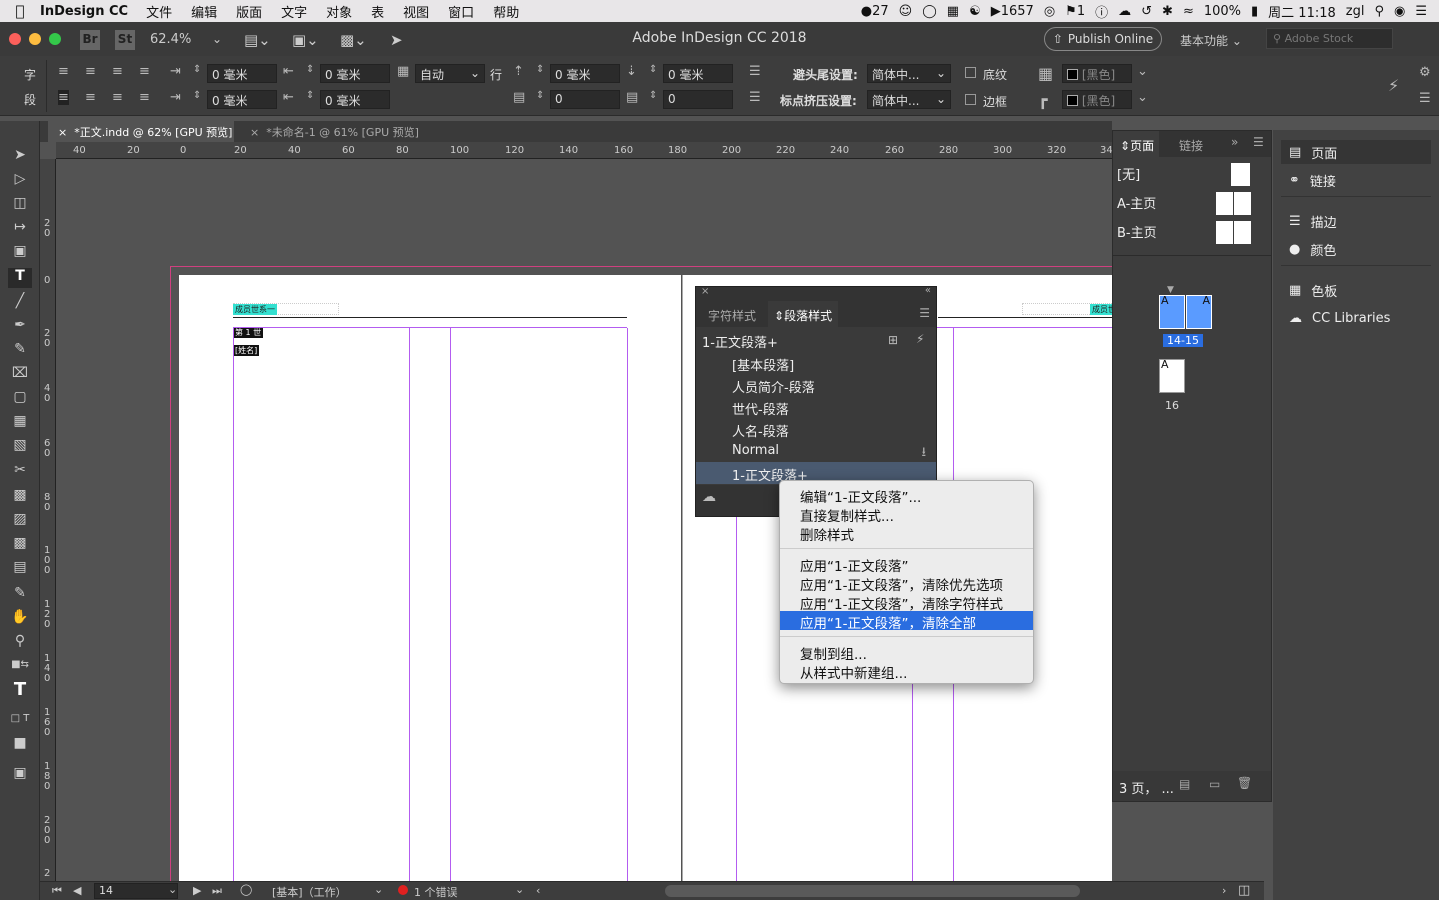 This screenshot has height=900, width=1439. Describe the element at coordinates (20, 643) in the screenshot. I see `zoom-tool-icon: ⚲` at that location.